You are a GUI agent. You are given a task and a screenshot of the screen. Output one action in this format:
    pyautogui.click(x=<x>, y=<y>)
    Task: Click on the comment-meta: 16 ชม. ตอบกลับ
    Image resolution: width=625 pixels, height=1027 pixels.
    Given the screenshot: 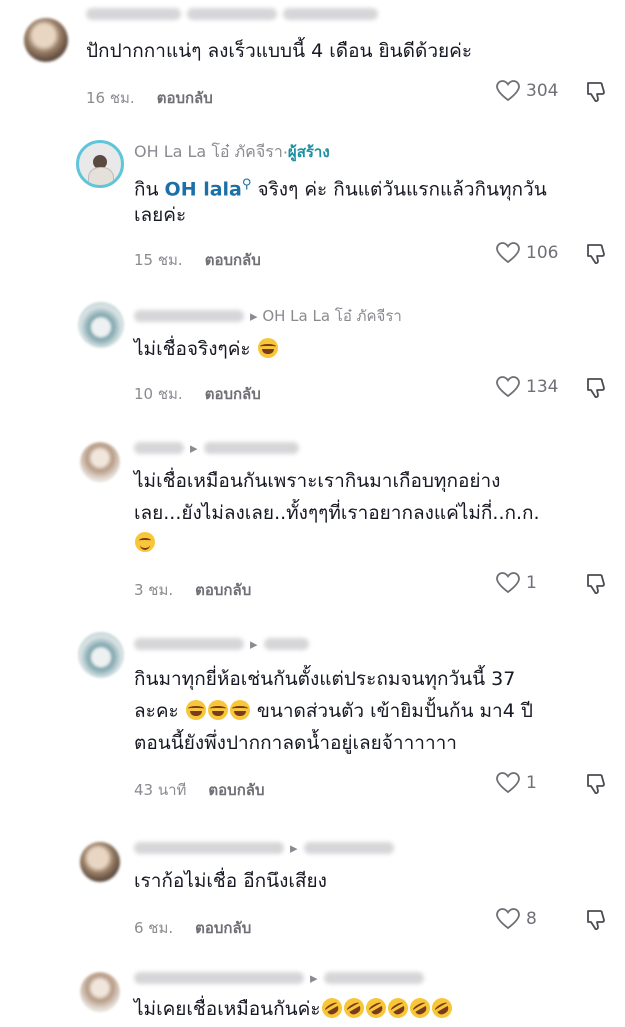 What is the action you would take?
    pyautogui.click(x=149, y=98)
    